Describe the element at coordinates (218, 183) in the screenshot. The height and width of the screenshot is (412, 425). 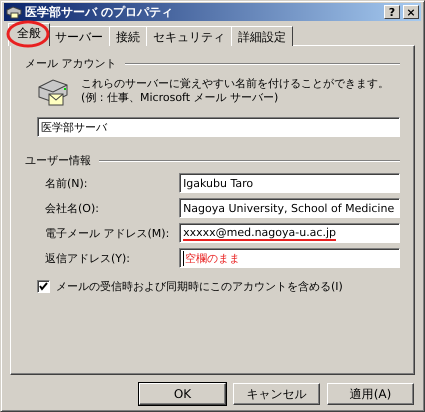
I see `field-value: Igakubu Taro` at that location.